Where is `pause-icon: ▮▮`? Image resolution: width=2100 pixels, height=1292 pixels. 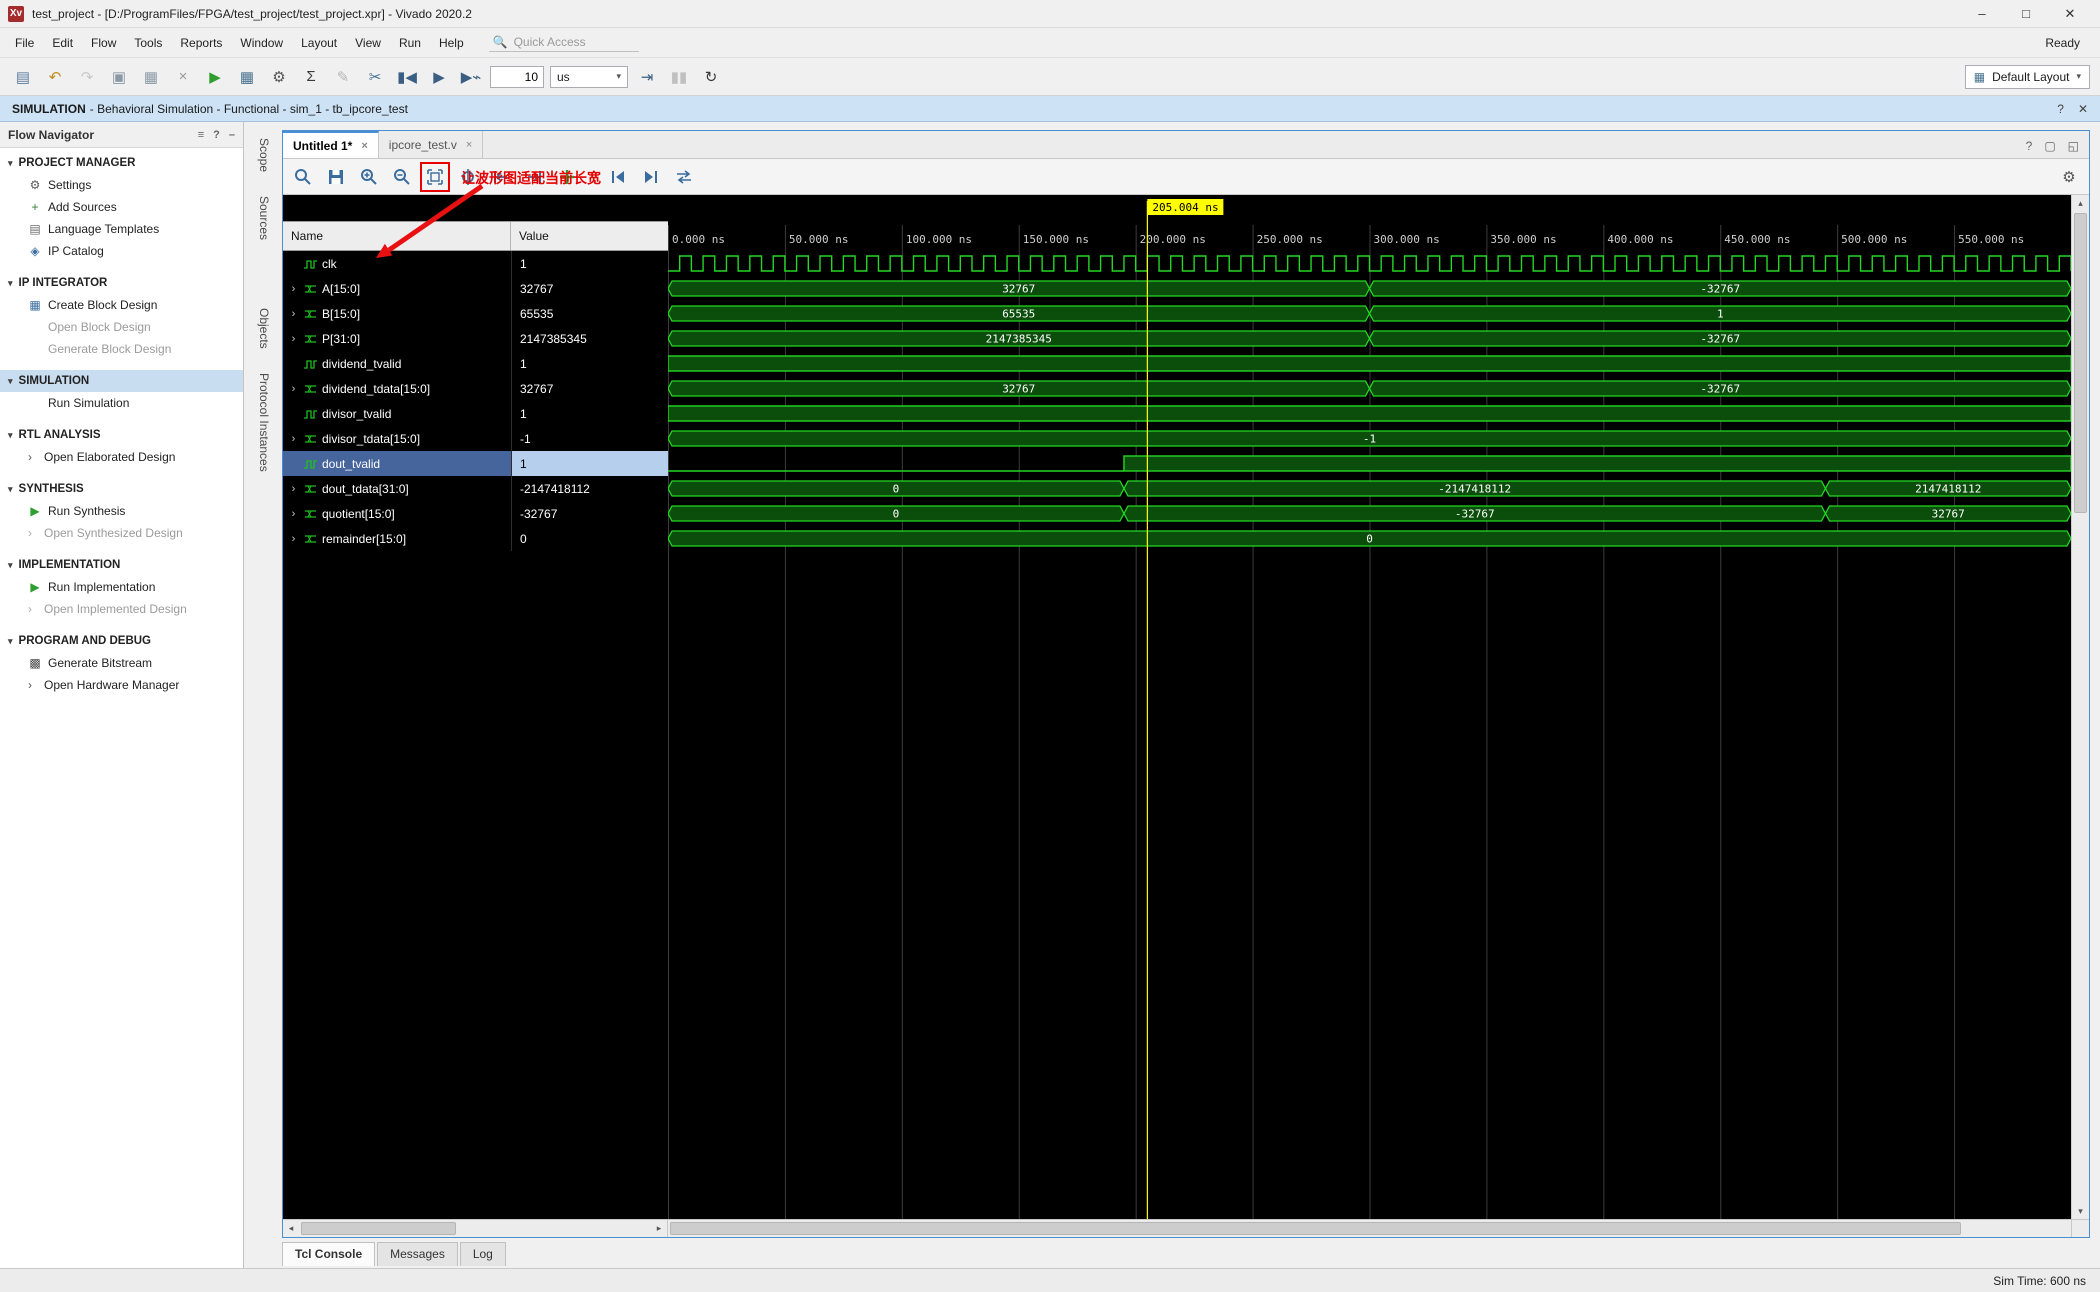 pause-icon: ▮▮ is located at coordinates (679, 77).